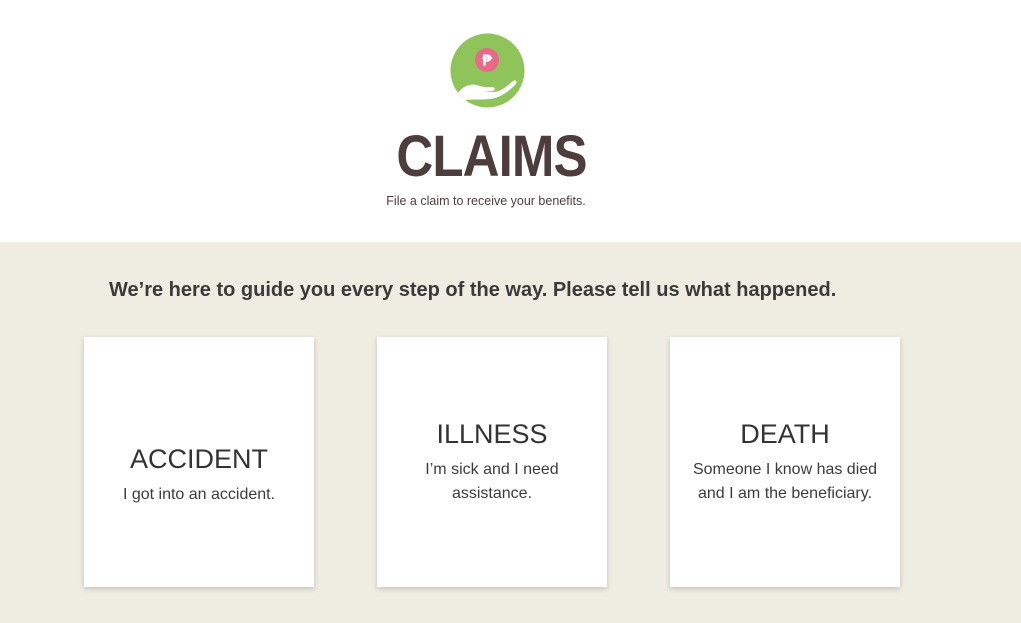 This screenshot has height=623, width=1021. I want to click on claim-card-illness: ILLNESS I’m sick and I need assistance., so click(492, 462).